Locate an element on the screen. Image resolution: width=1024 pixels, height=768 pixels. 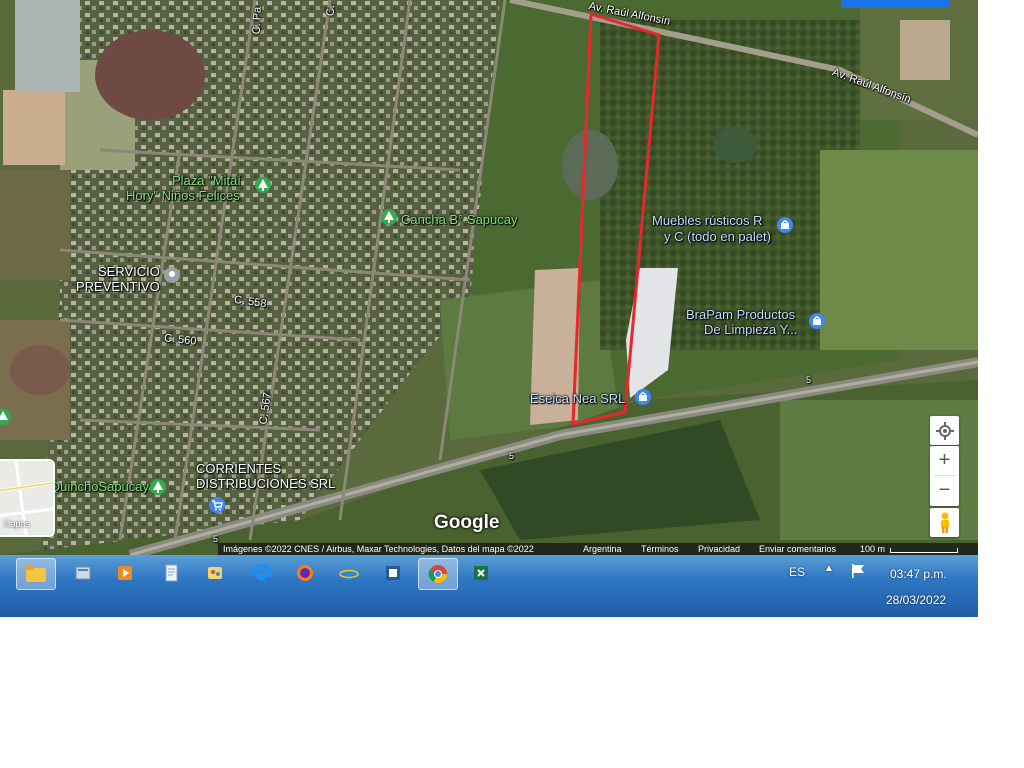
taskbar-paint is located at coordinates (215, 573).